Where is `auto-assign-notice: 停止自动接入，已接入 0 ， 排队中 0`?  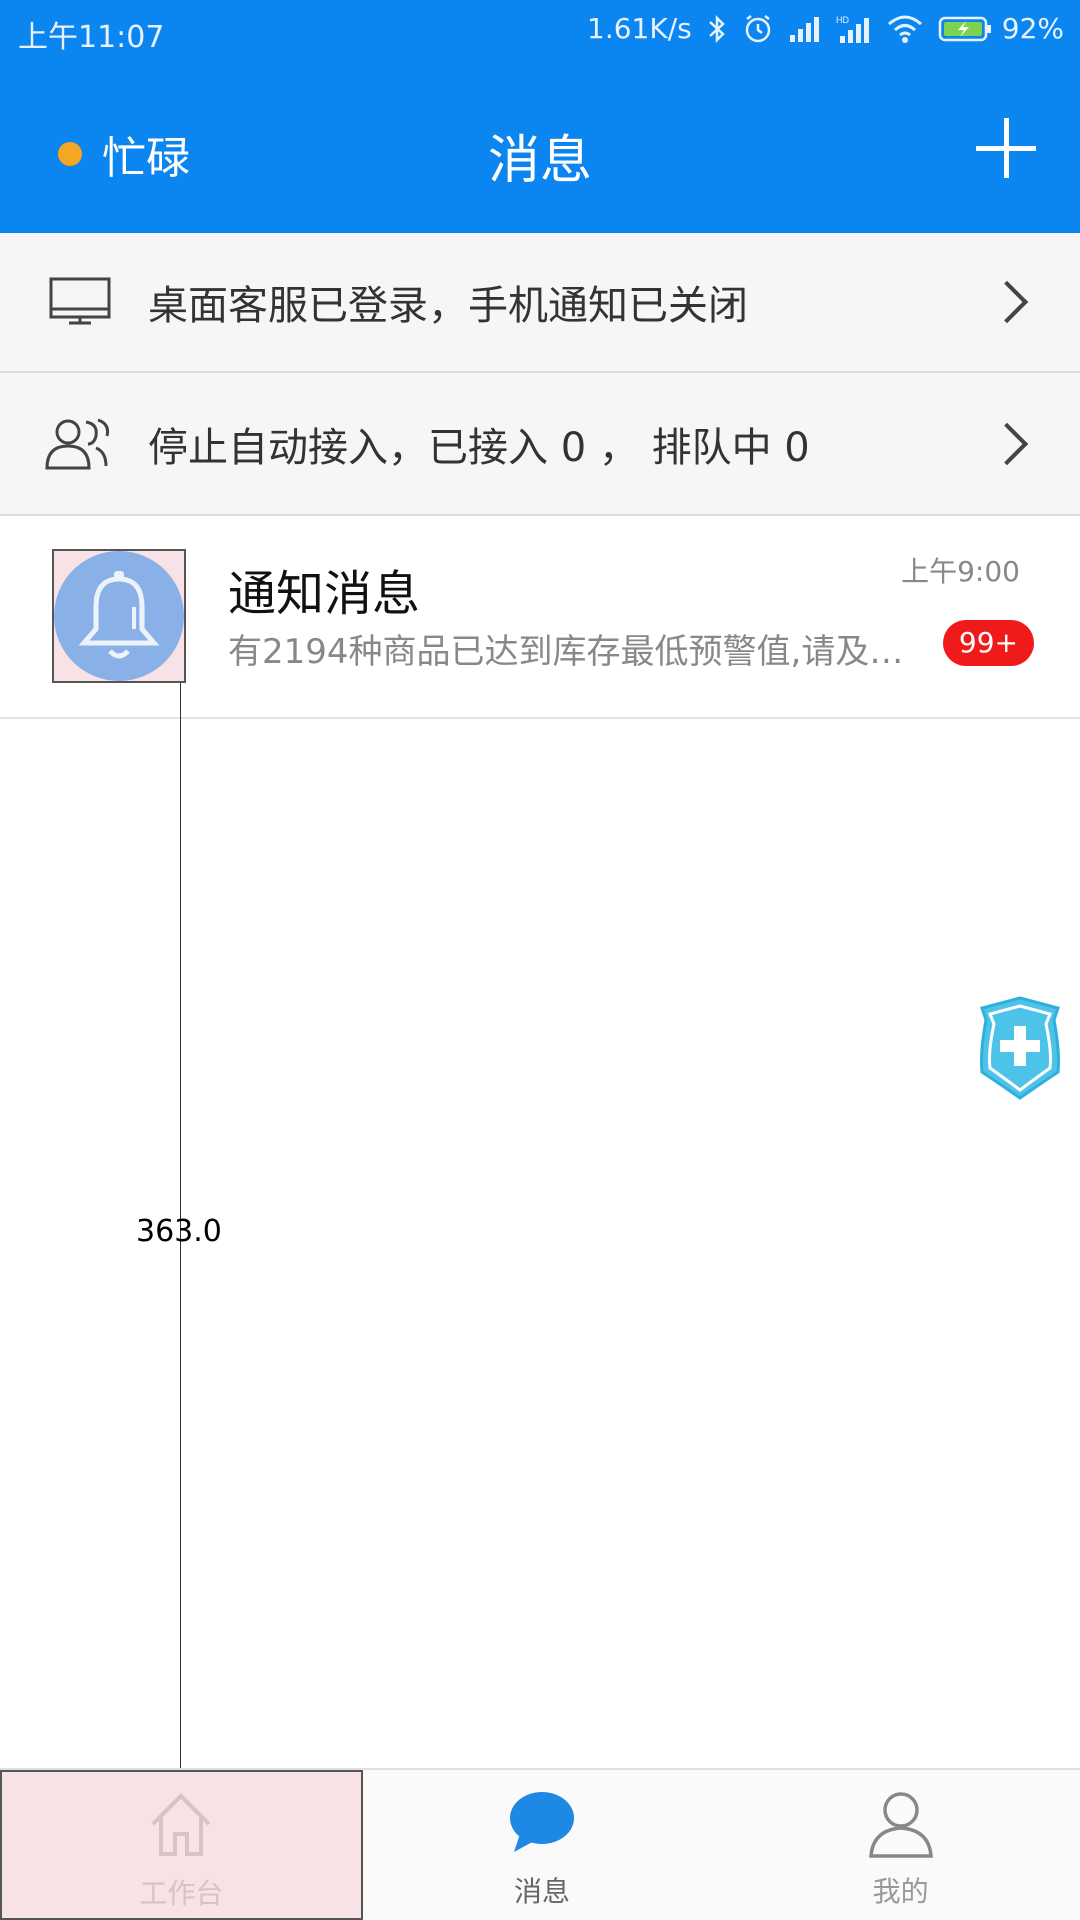
auto-assign-notice: 停止自动接入，已接入 0 ， 排队中 0 is located at coordinates (540, 444).